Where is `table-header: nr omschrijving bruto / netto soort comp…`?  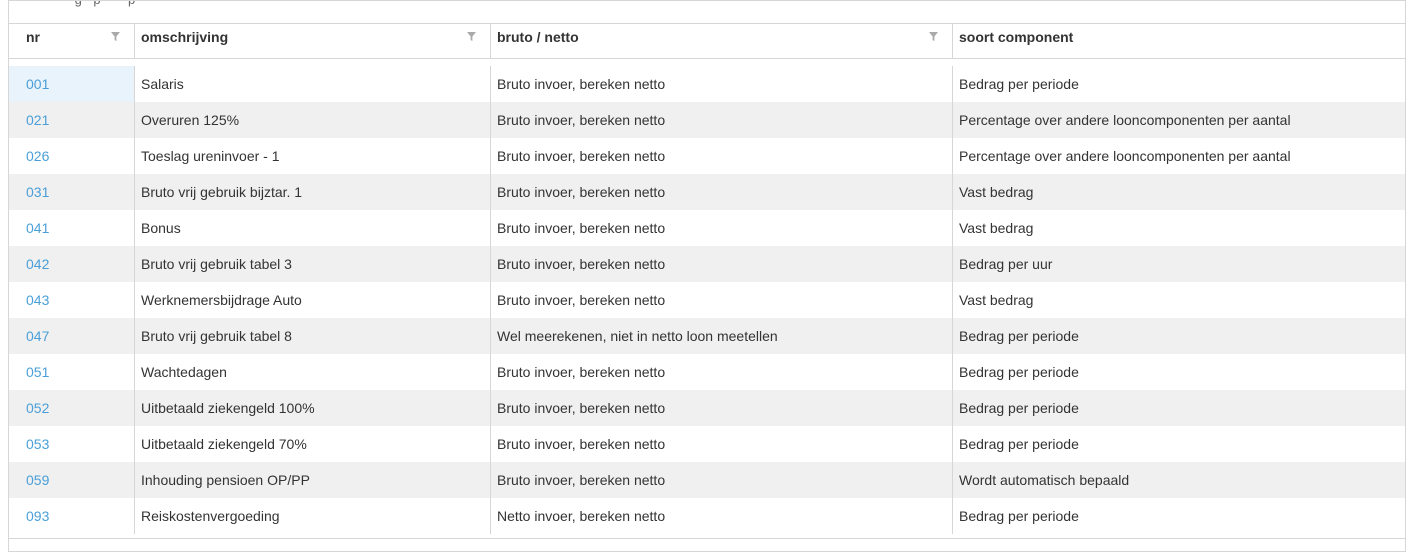 table-header: nr omschrijving bruto / netto soort comp… is located at coordinates (707, 41).